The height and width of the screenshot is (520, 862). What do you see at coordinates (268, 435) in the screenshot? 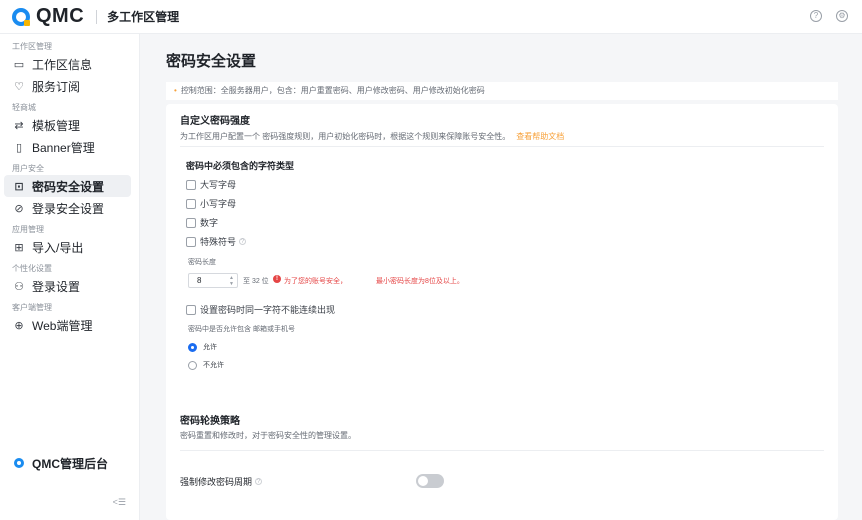
I see `section-description: 密码重置和修改时，对于密码安全性的管理设置。` at bounding box center [268, 435].